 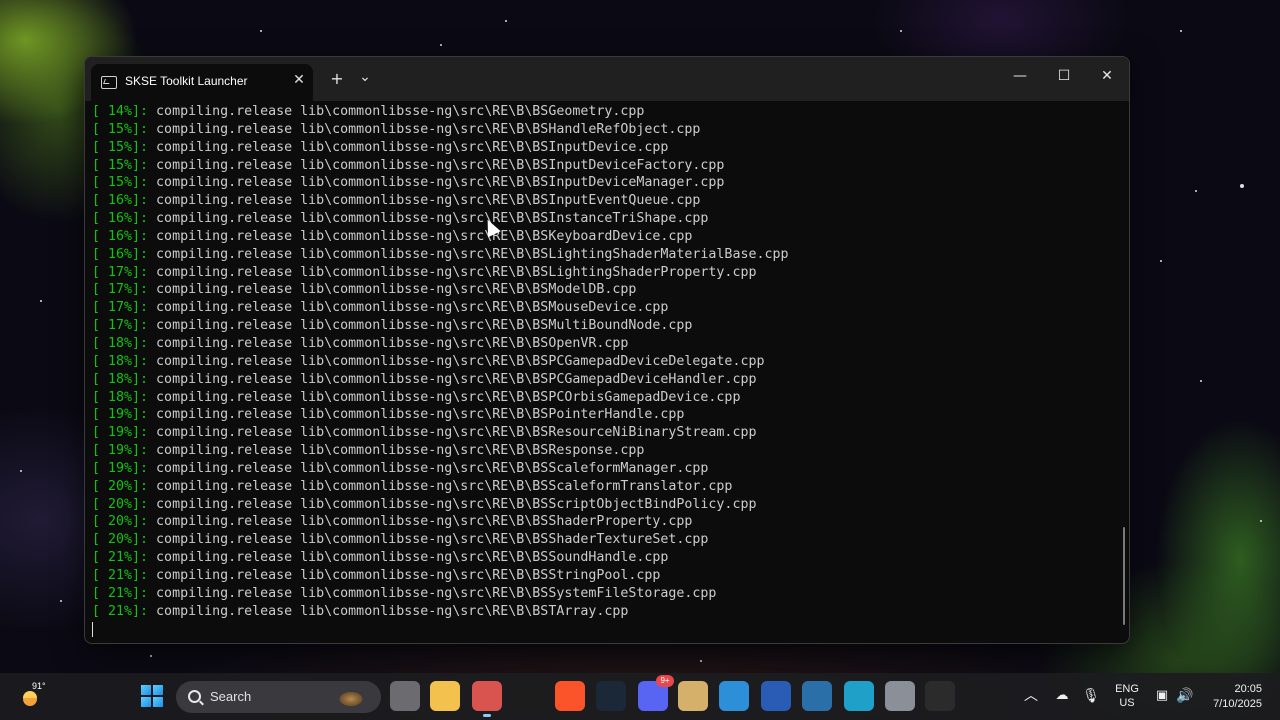 What do you see at coordinates (859, 696) in the screenshot?
I see `edge-icon` at bounding box center [859, 696].